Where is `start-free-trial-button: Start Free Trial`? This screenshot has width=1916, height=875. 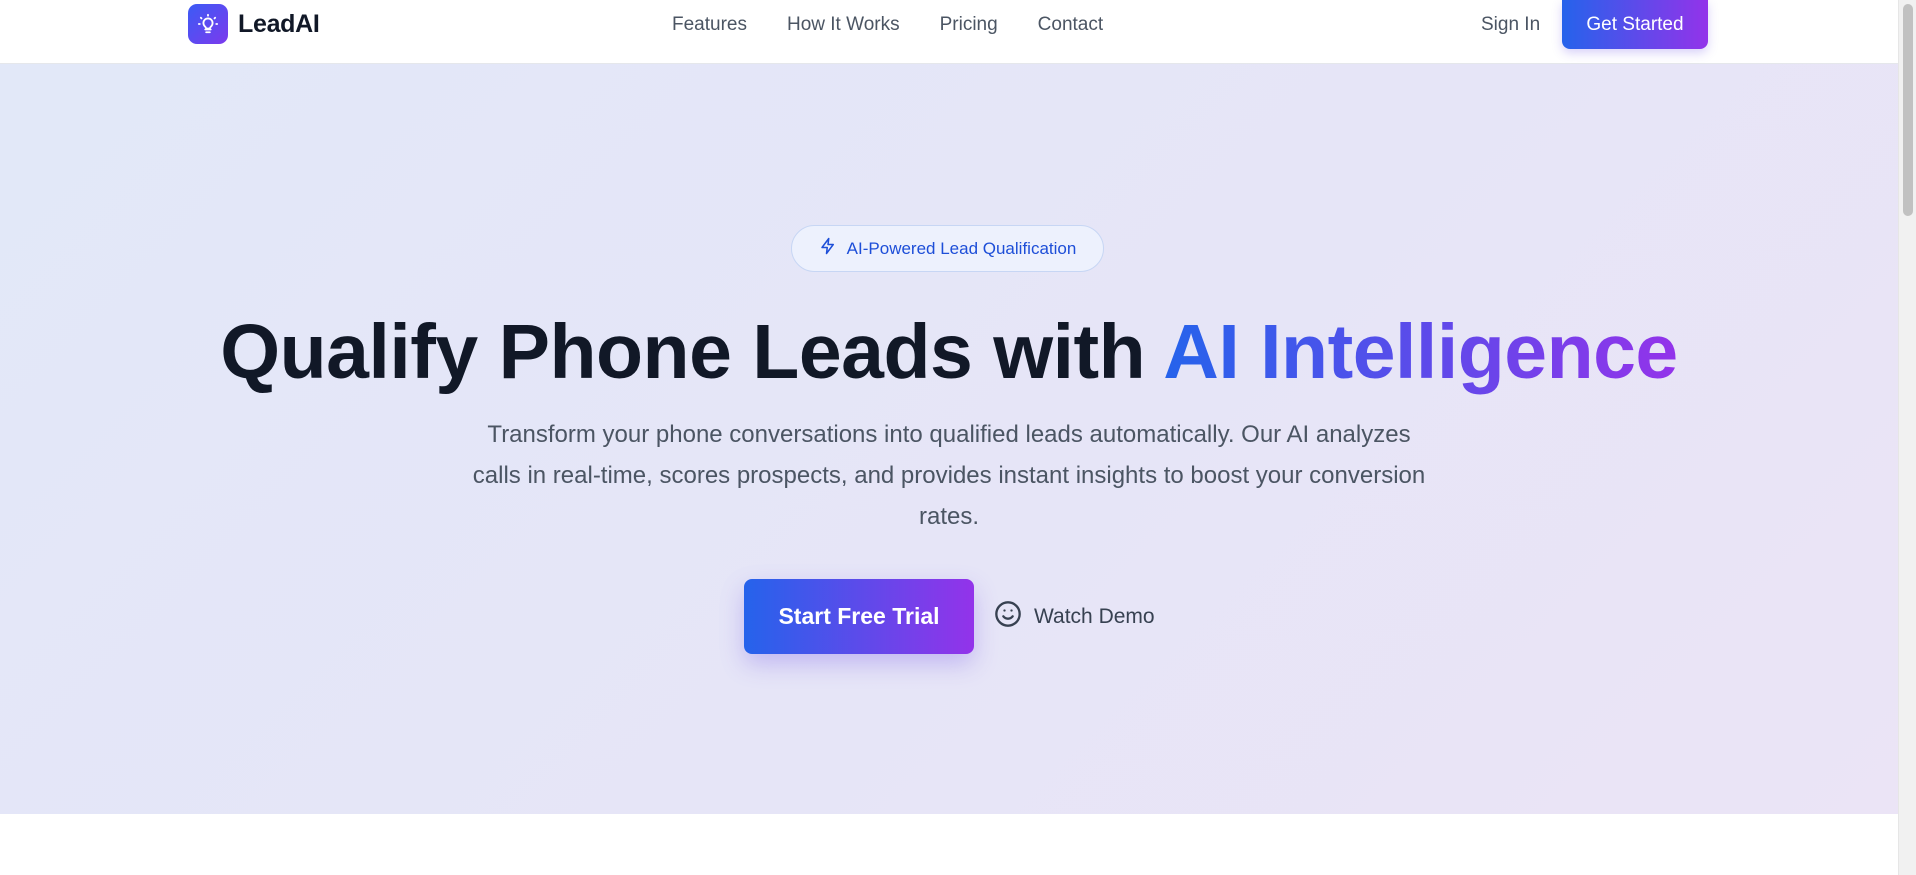 start-free-trial-button: Start Free Trial is located at coordinates (859, 616).